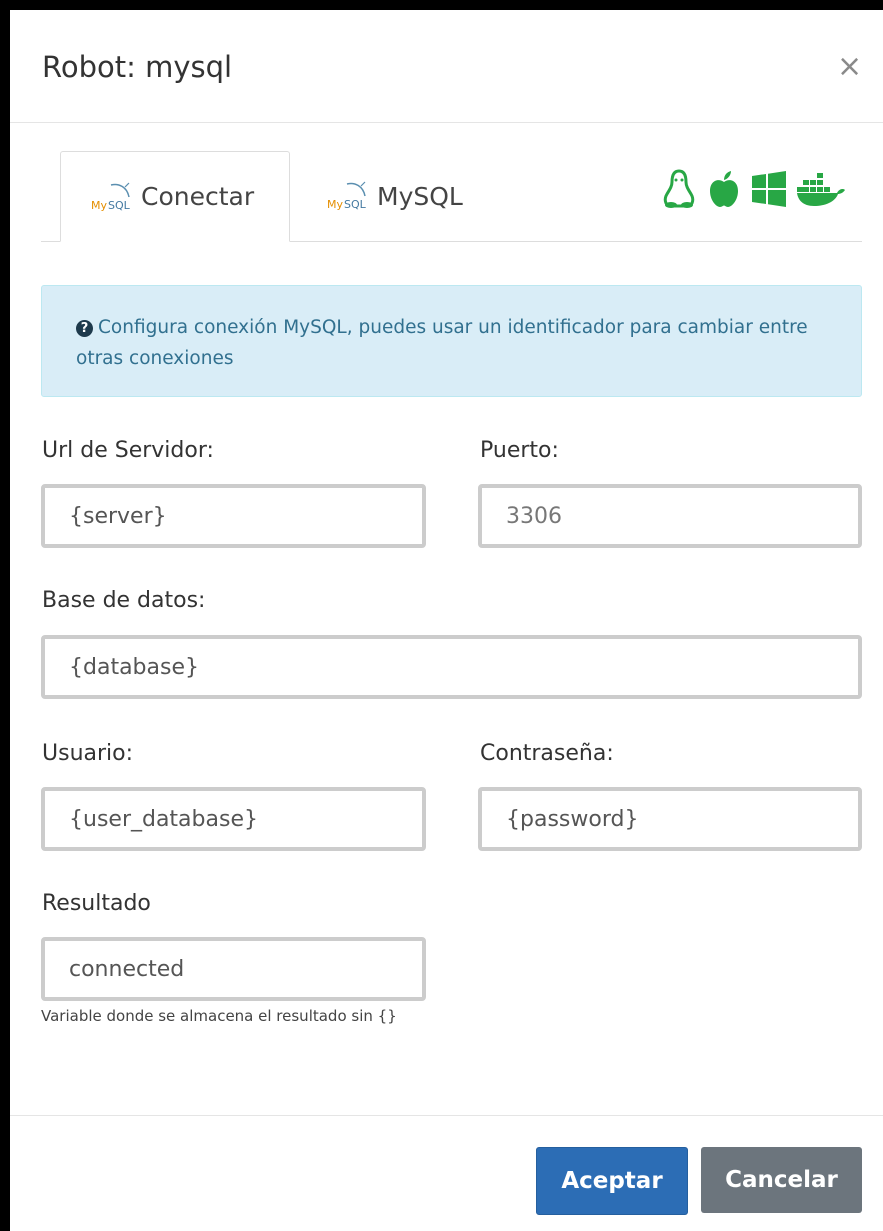 Image resolution: width=883 pixels, height=1231 pixels. What do you see at coordinates (124, 600) in the screenshot?
I see `database-label: Base de datos:` at bounding box center [124, 600].